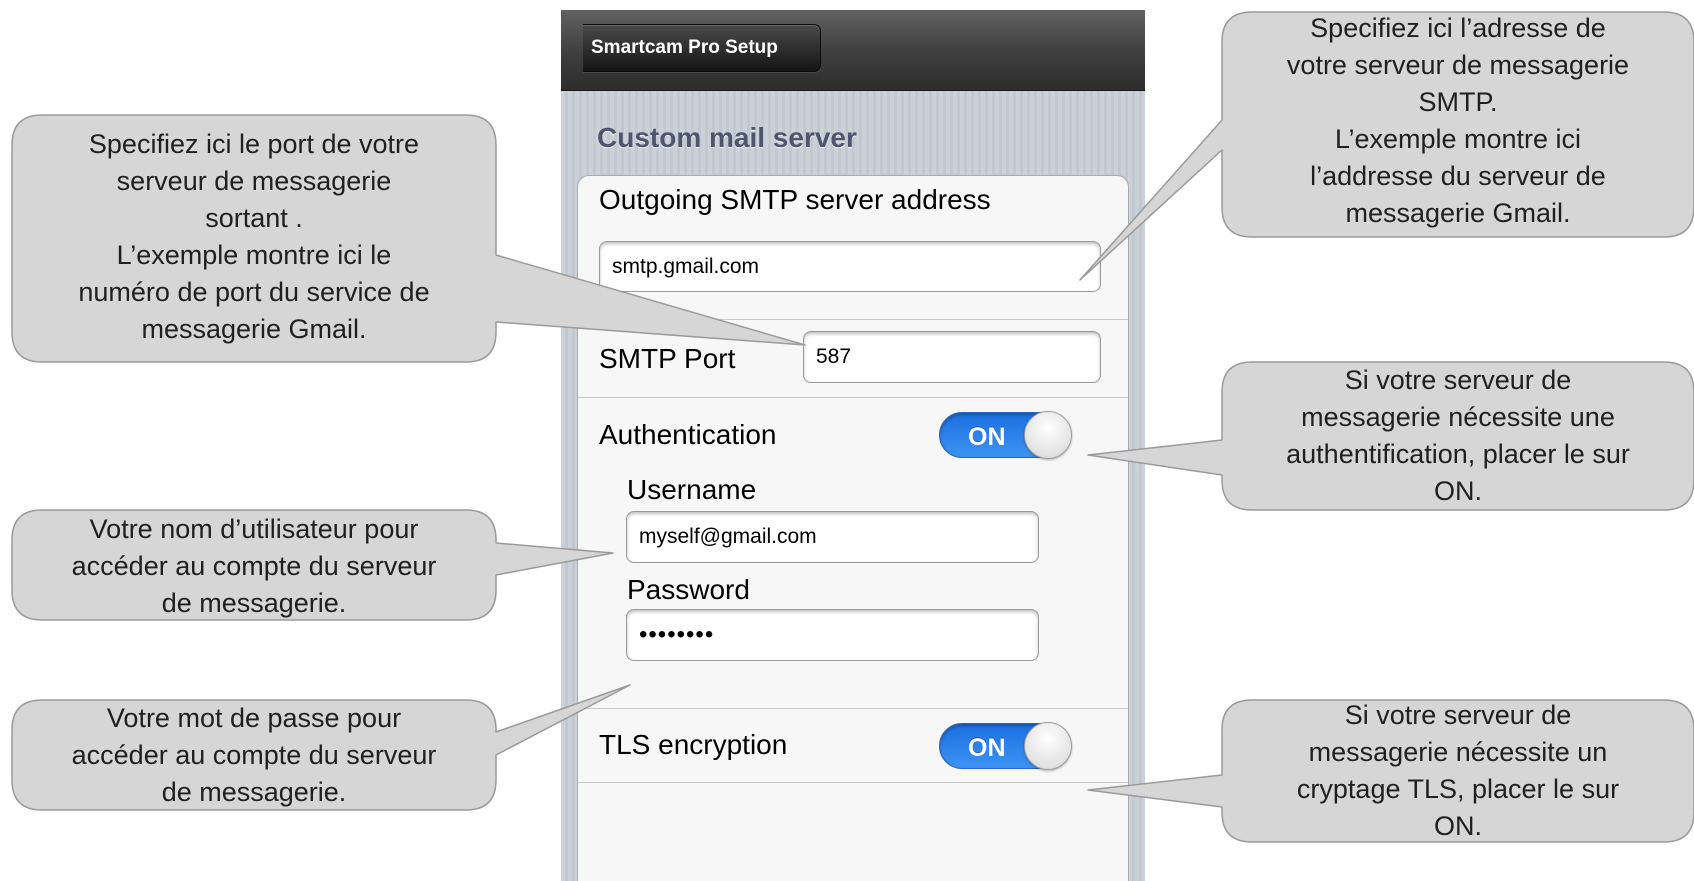 The height and width of the screenshot is (881, 1694). I want to click on navigation-bar: Smartcam Pro Setup, so click(853, 50).